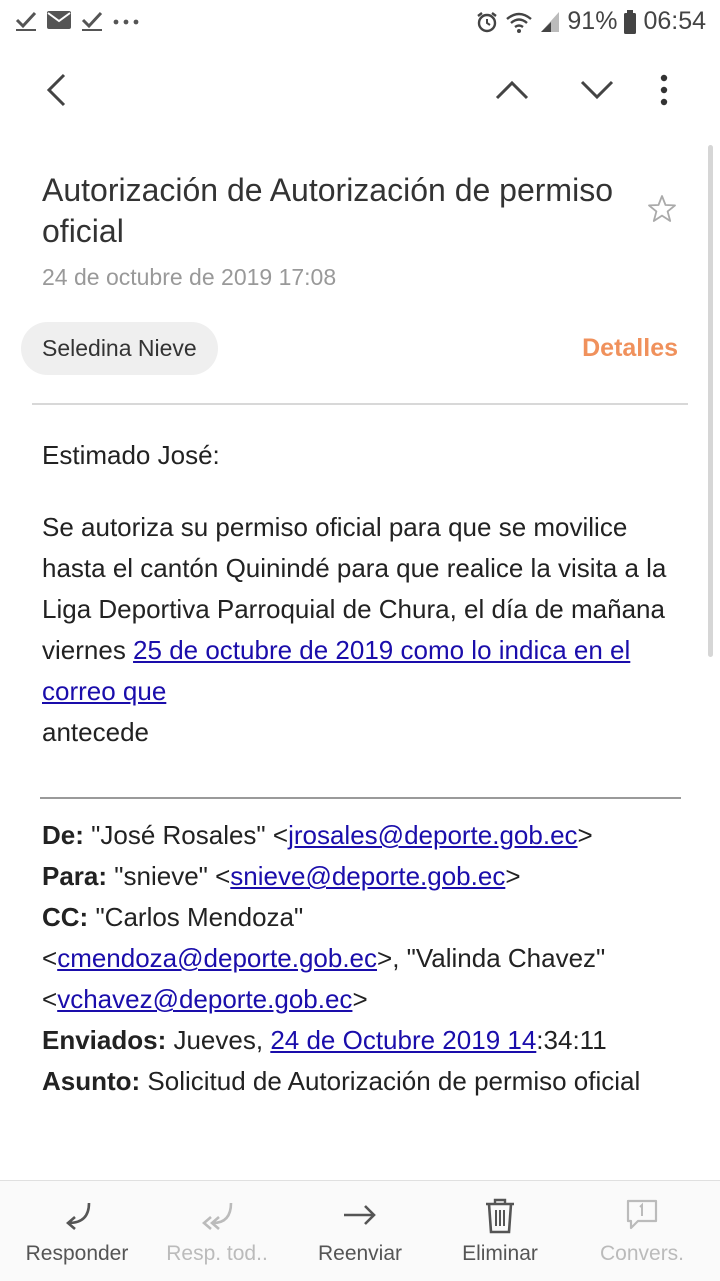  What do you see at coordinates (59, 20) in the screenshot?
I see `mail-icon` at bounding box center [59, 20].